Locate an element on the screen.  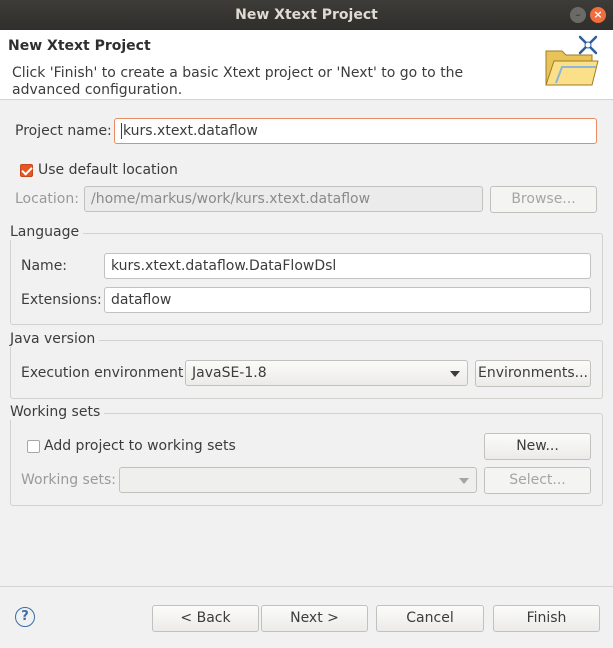
project-name-value: kurs.xtext.dataflow is located at coordinates (190, 131).